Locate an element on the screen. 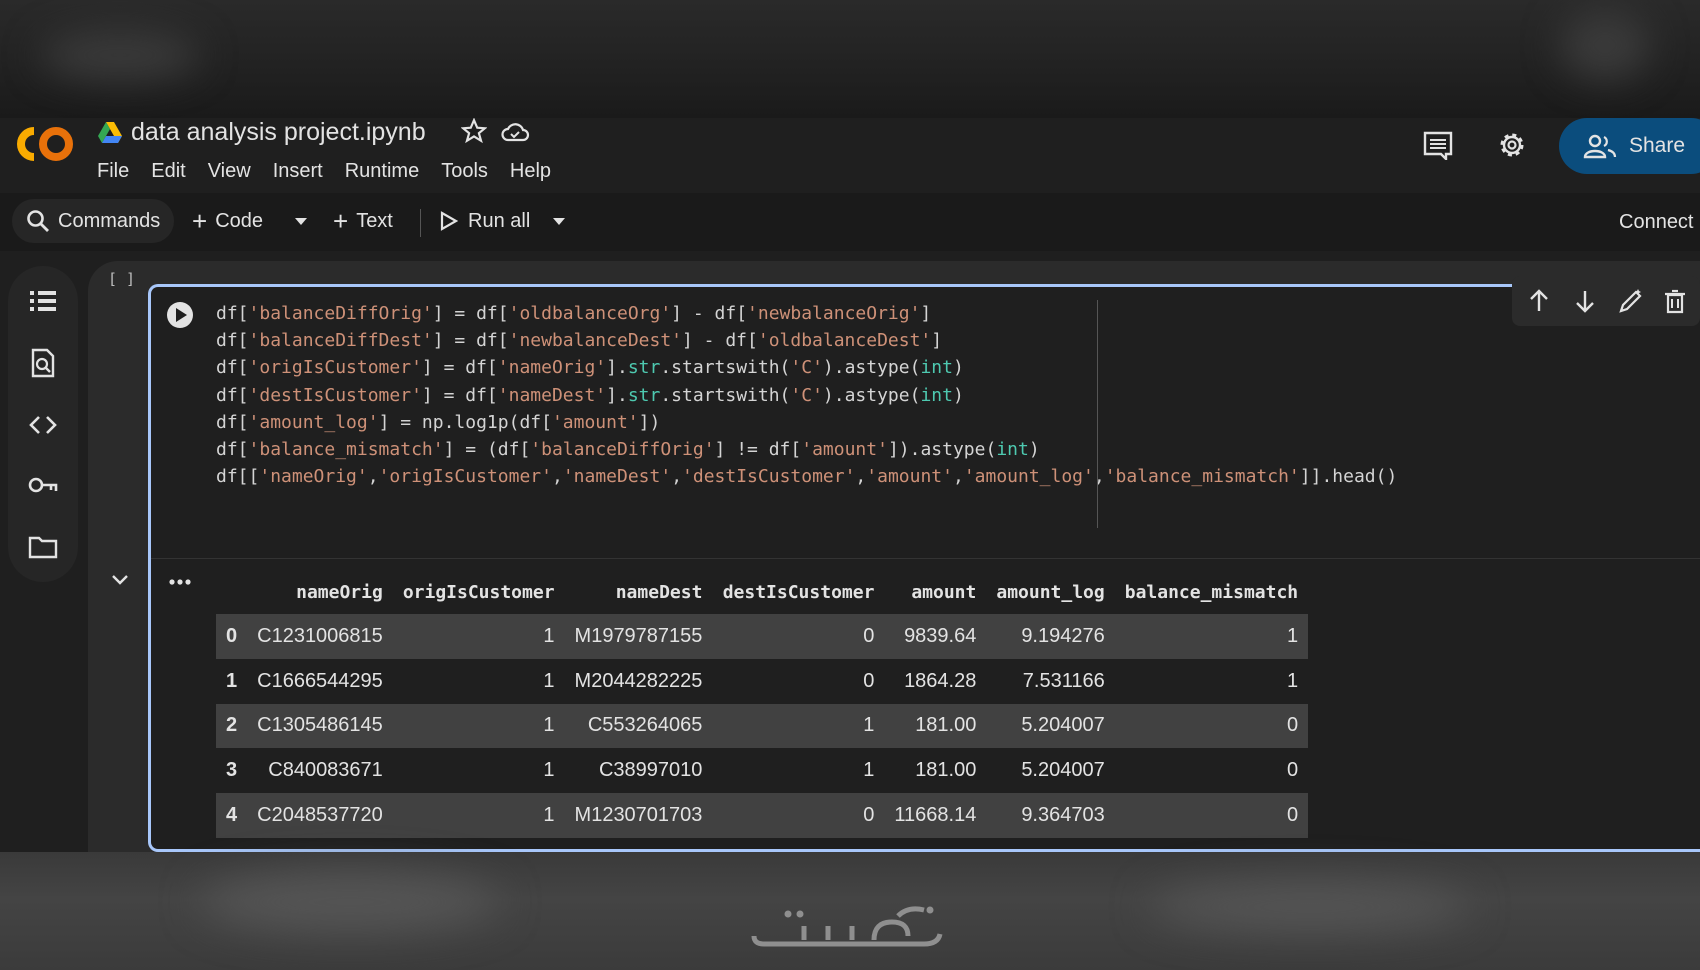 The width and height of the screenshot is (1700, 970). run-all-button: Run all is located at coordinates (485, 221).